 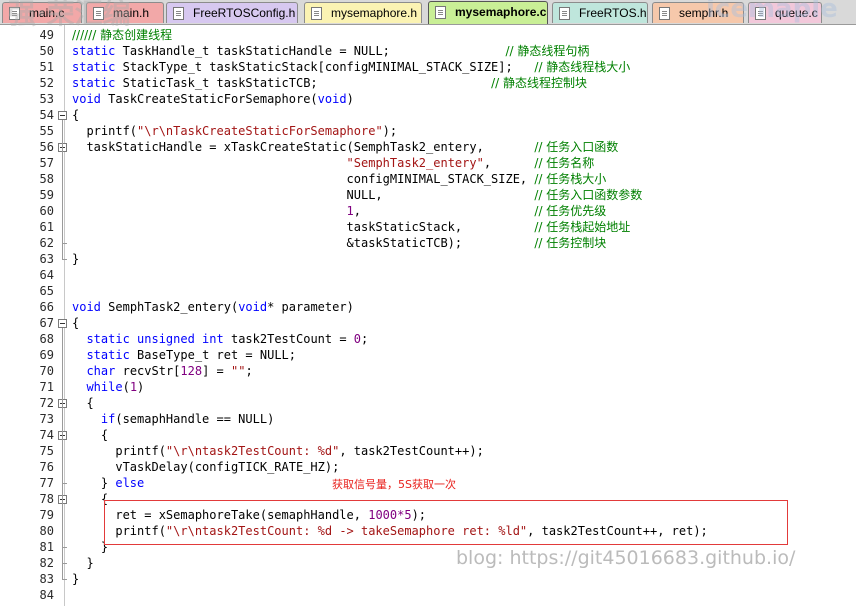 I want to click on code-line: 63}, so click(x=428, y=259).